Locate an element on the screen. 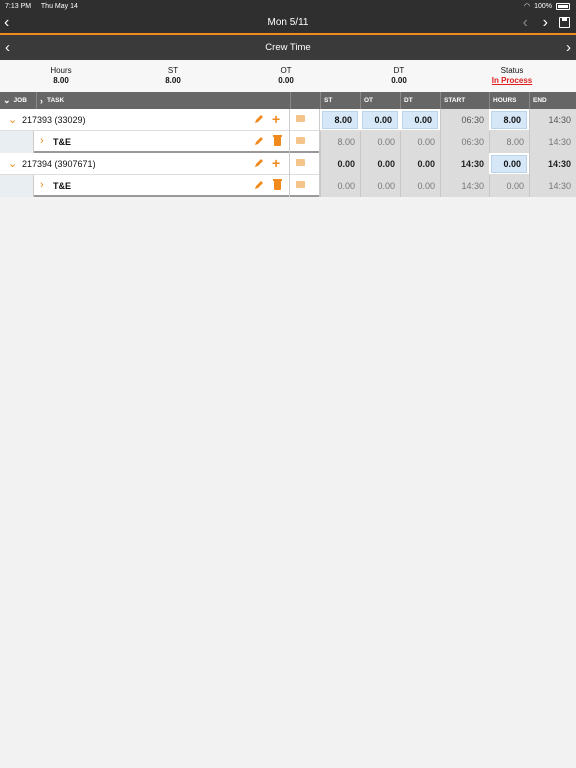 The height and width of the screenshot is (768, 576). col-end: END is located at coordinates (552, 100).